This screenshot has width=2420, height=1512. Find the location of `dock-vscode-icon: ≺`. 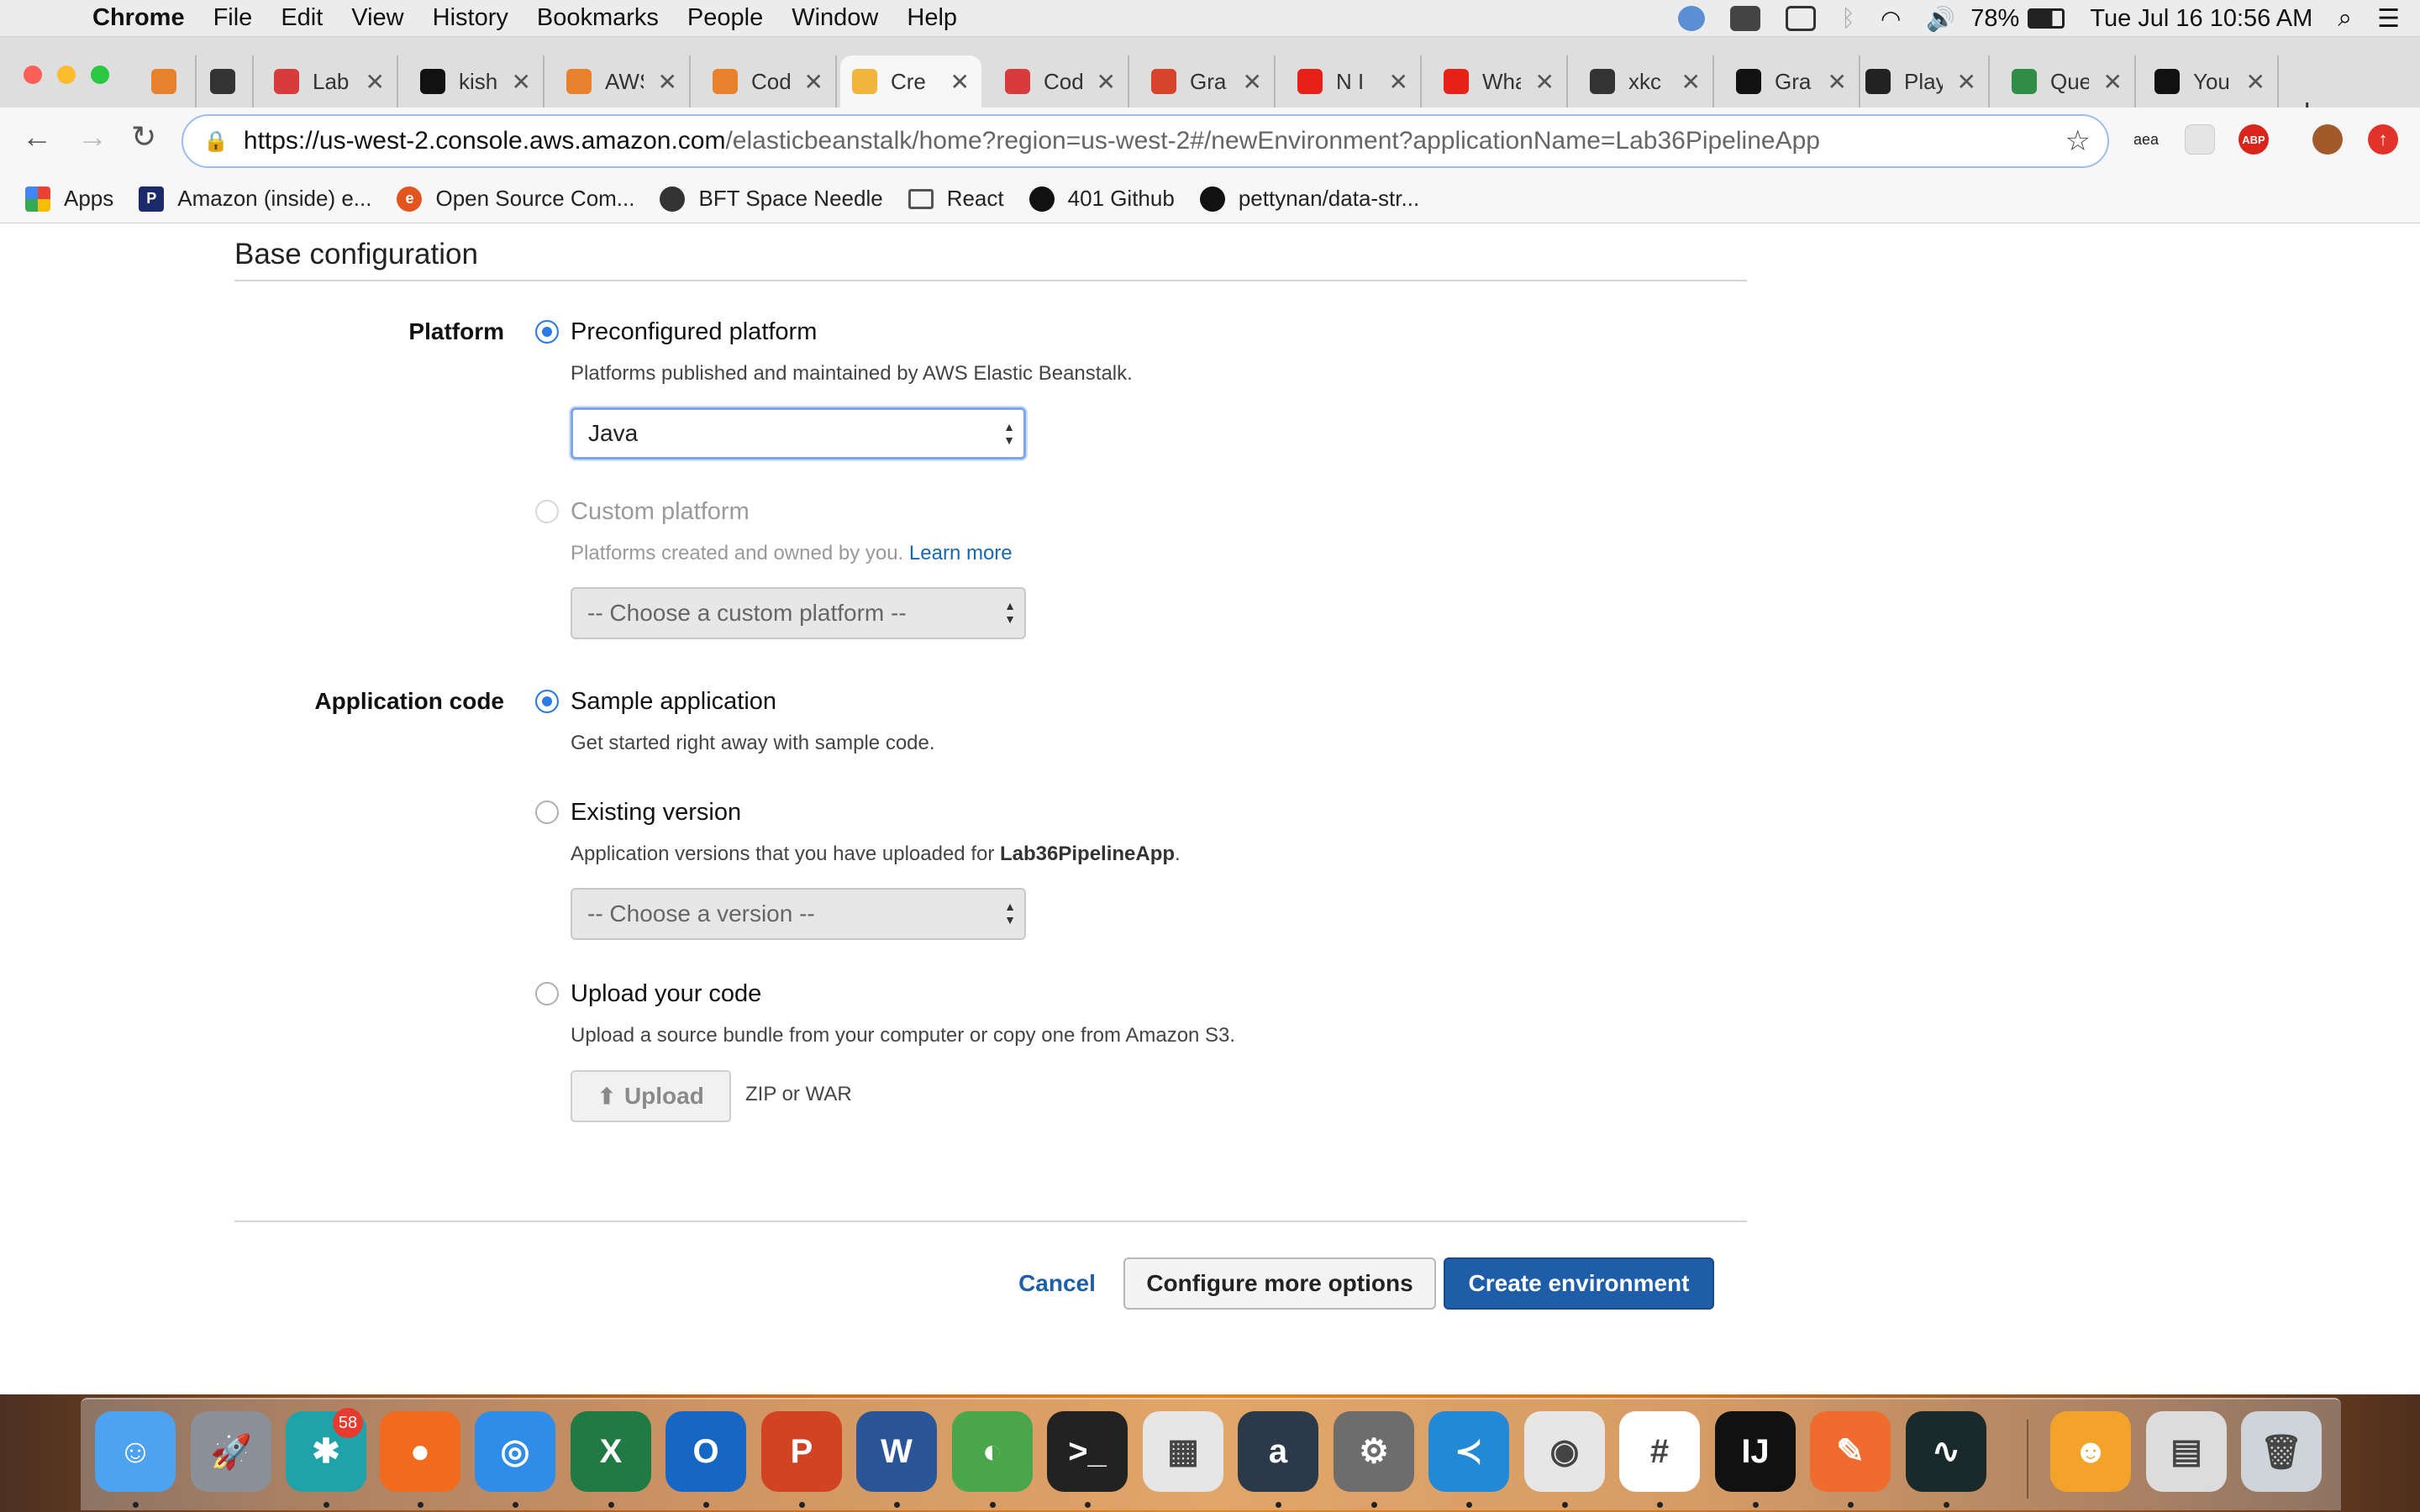

dock-vscode-icon: ≺ is located at coordinates (1468, 1451).